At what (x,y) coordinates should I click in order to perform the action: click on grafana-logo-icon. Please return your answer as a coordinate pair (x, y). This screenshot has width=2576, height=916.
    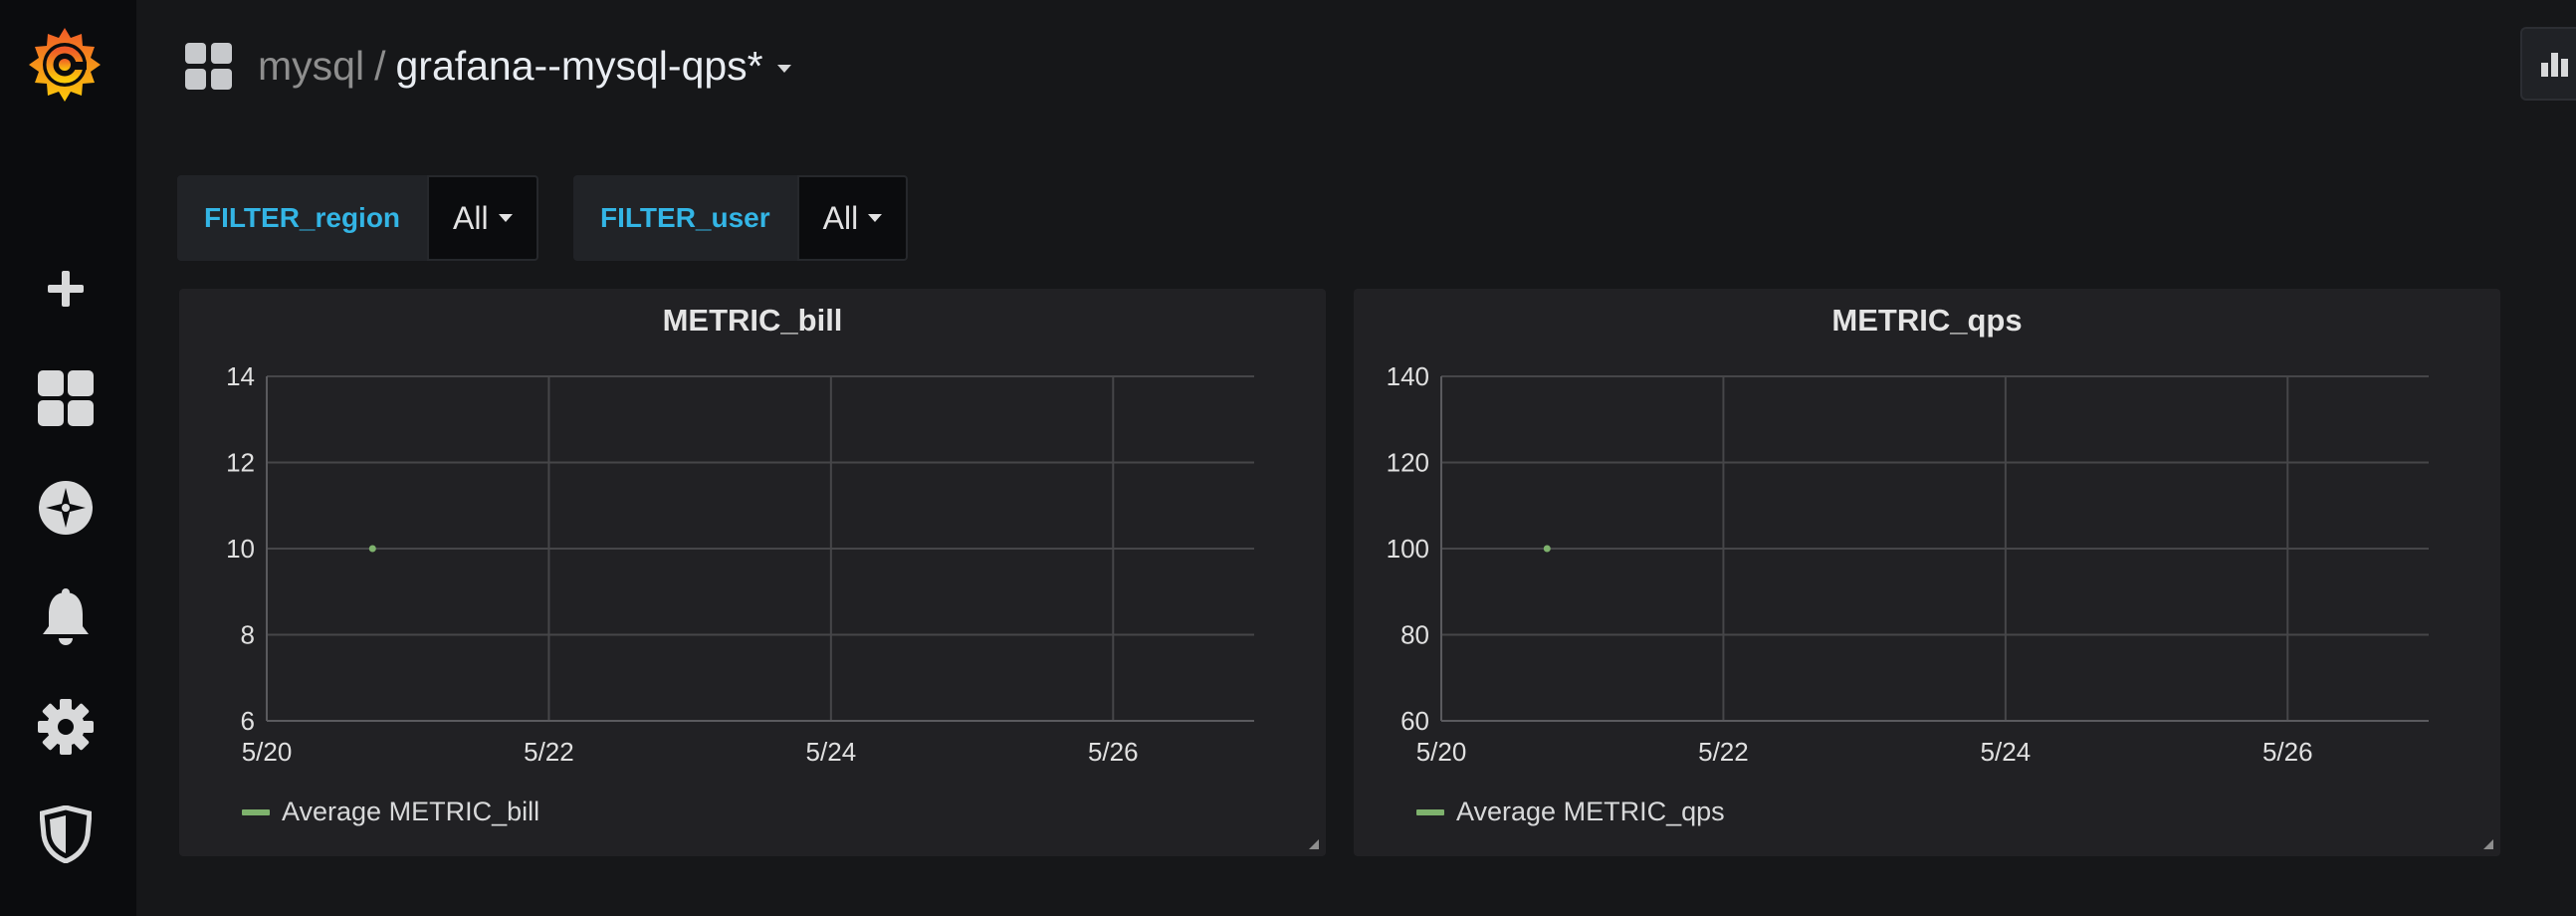
    Looking at the image, I should click on (64, 65).